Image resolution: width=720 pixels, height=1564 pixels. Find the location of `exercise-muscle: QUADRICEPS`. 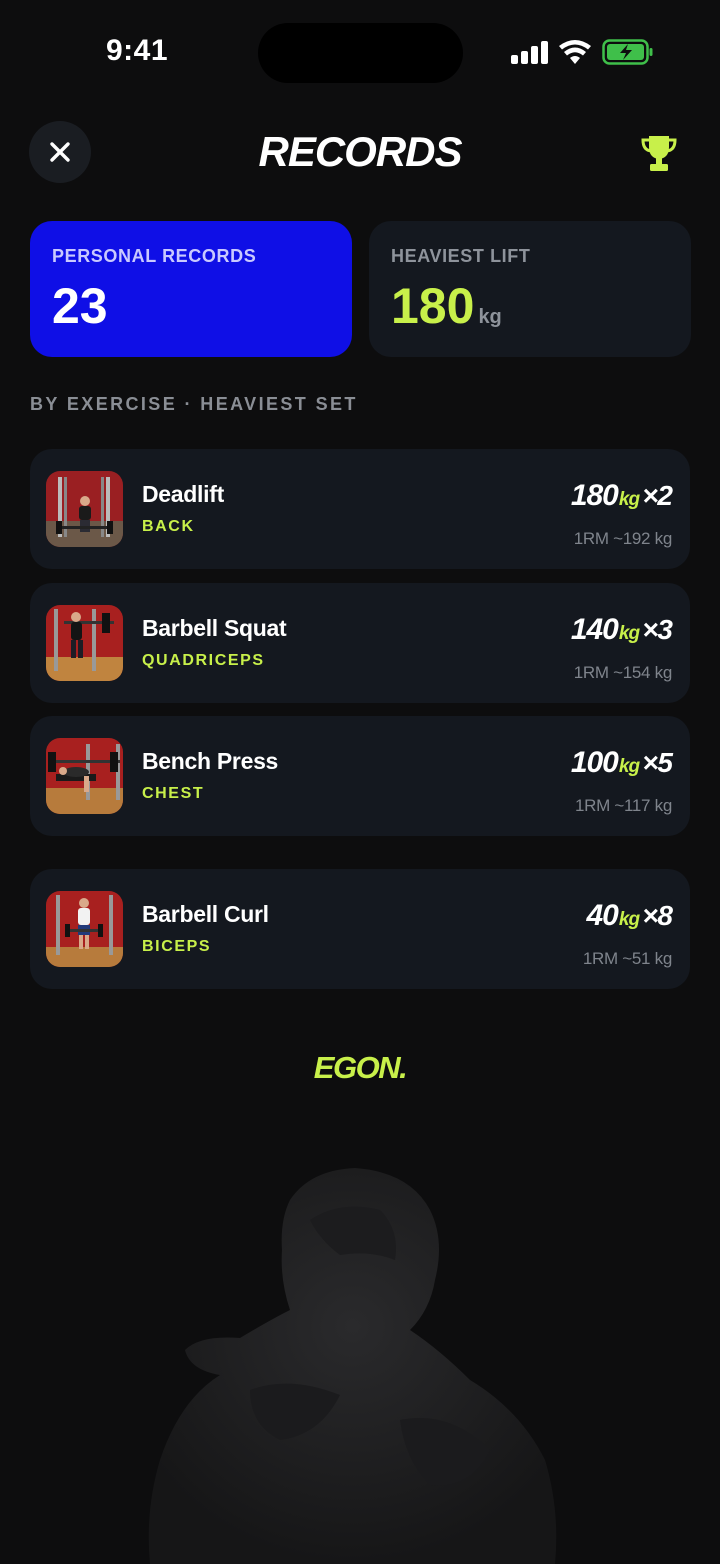

exercise-muscle: QUADRICEPS is located at coordinates (203, 660).